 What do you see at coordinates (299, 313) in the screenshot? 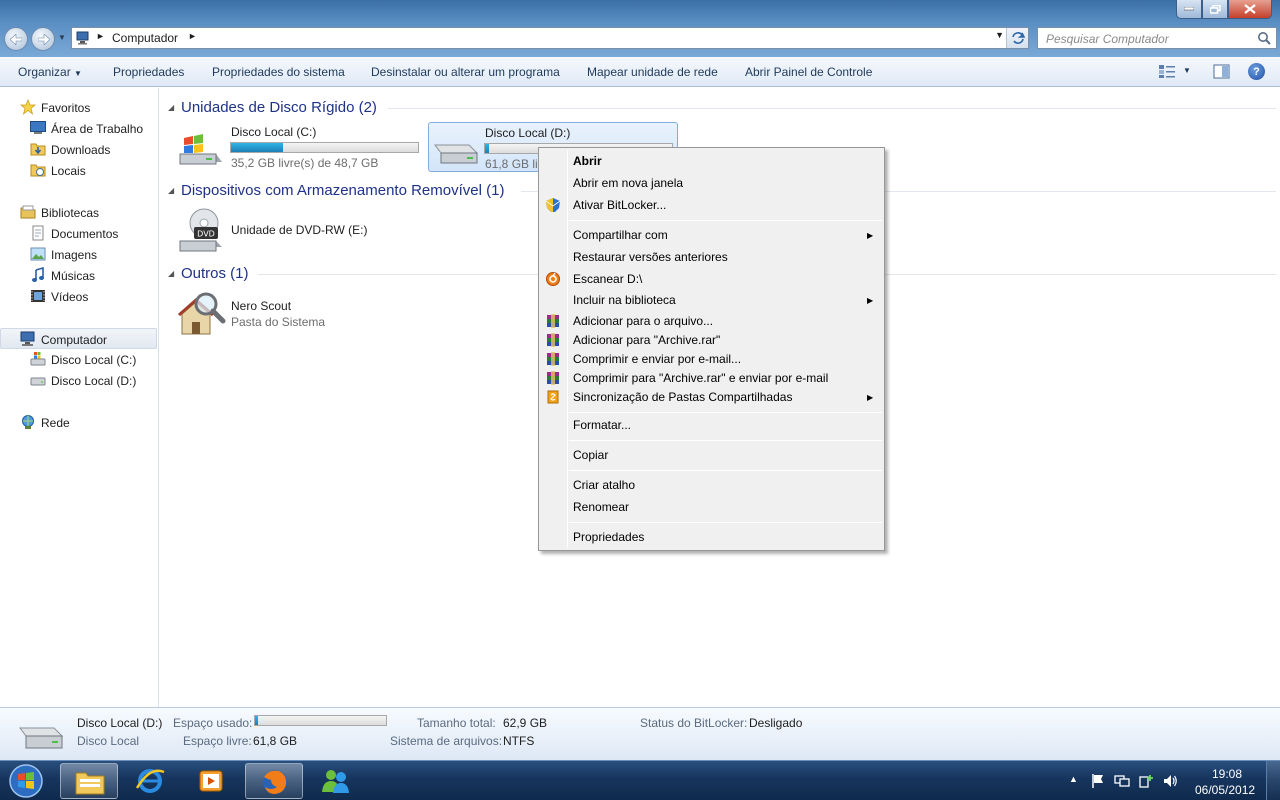
I see `nero-scout-tile: Nero Scout Pasta do Sistema` at bounding box center [299, 313].